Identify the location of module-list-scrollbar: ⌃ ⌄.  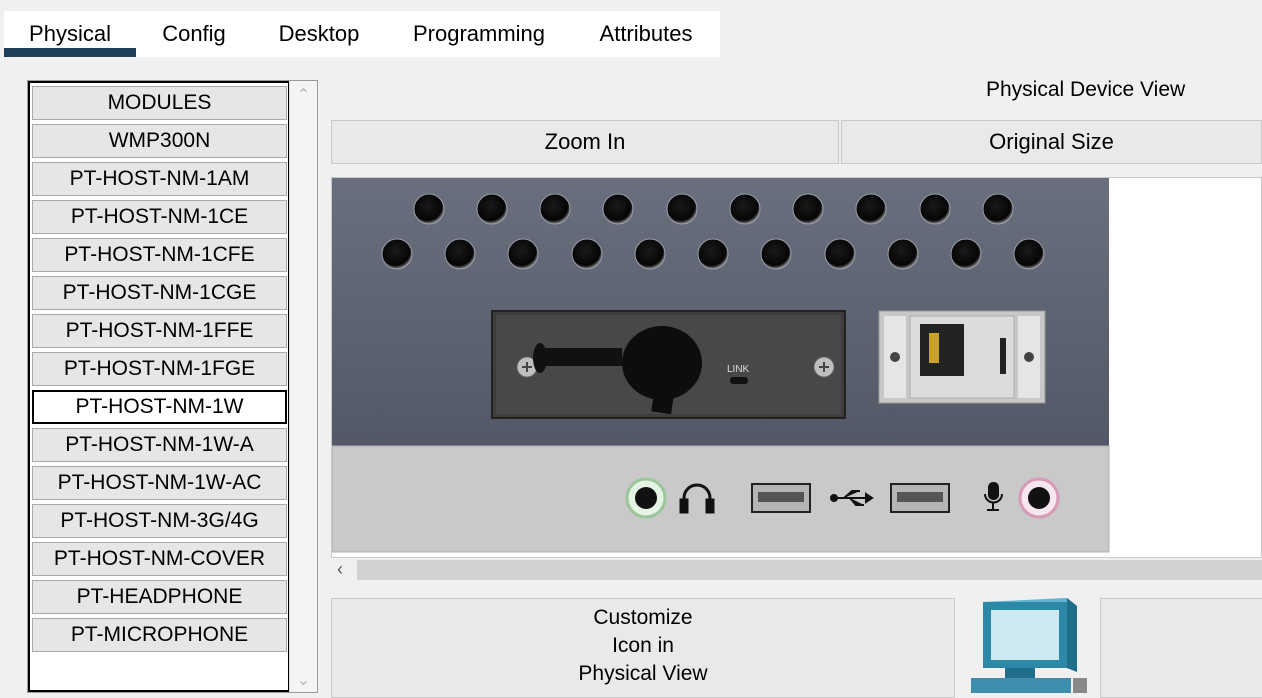
(303, 386).